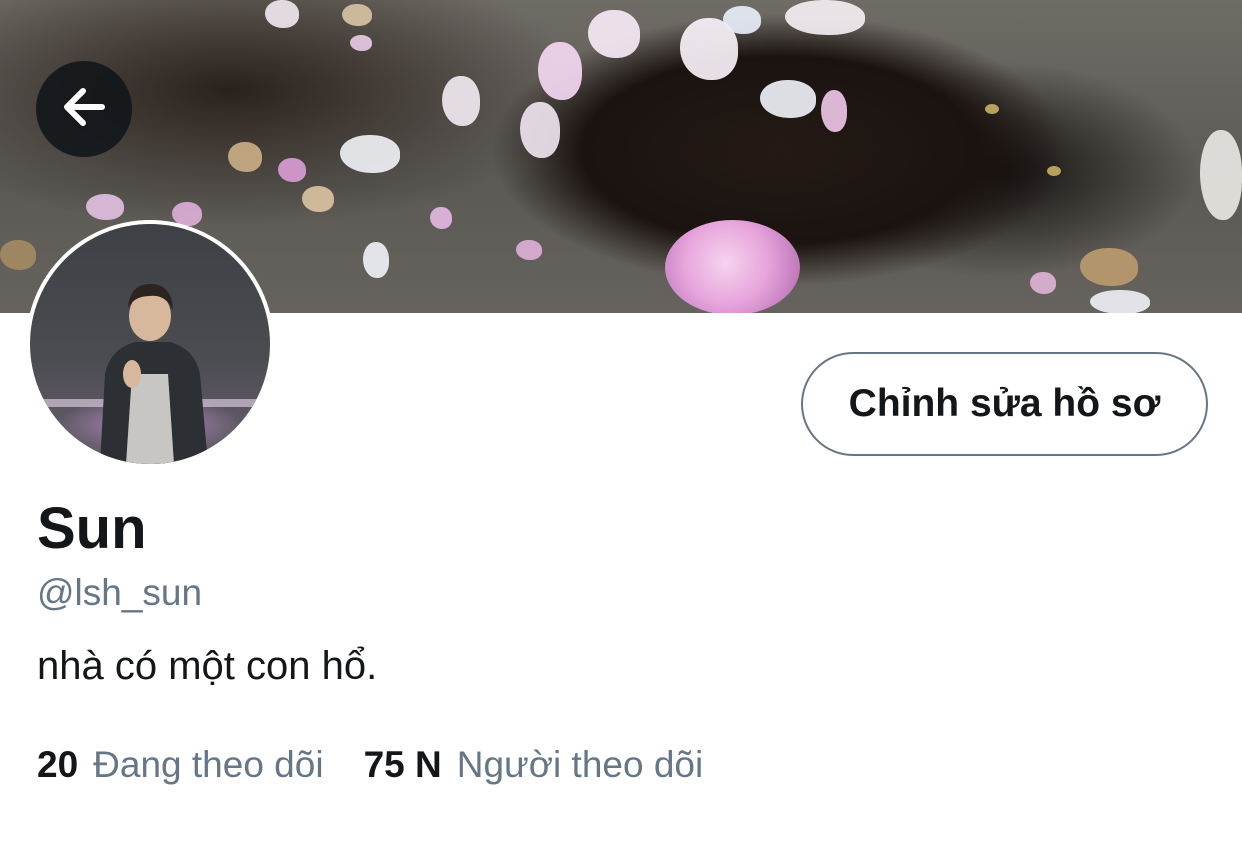 This screenshot has height=863, width=1242. I want to click on arrow-left-icon, so click(84, 109).